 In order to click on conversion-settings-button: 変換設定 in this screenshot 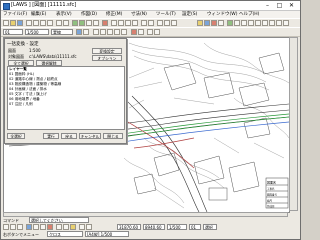, I will do `click(107, 51)`.